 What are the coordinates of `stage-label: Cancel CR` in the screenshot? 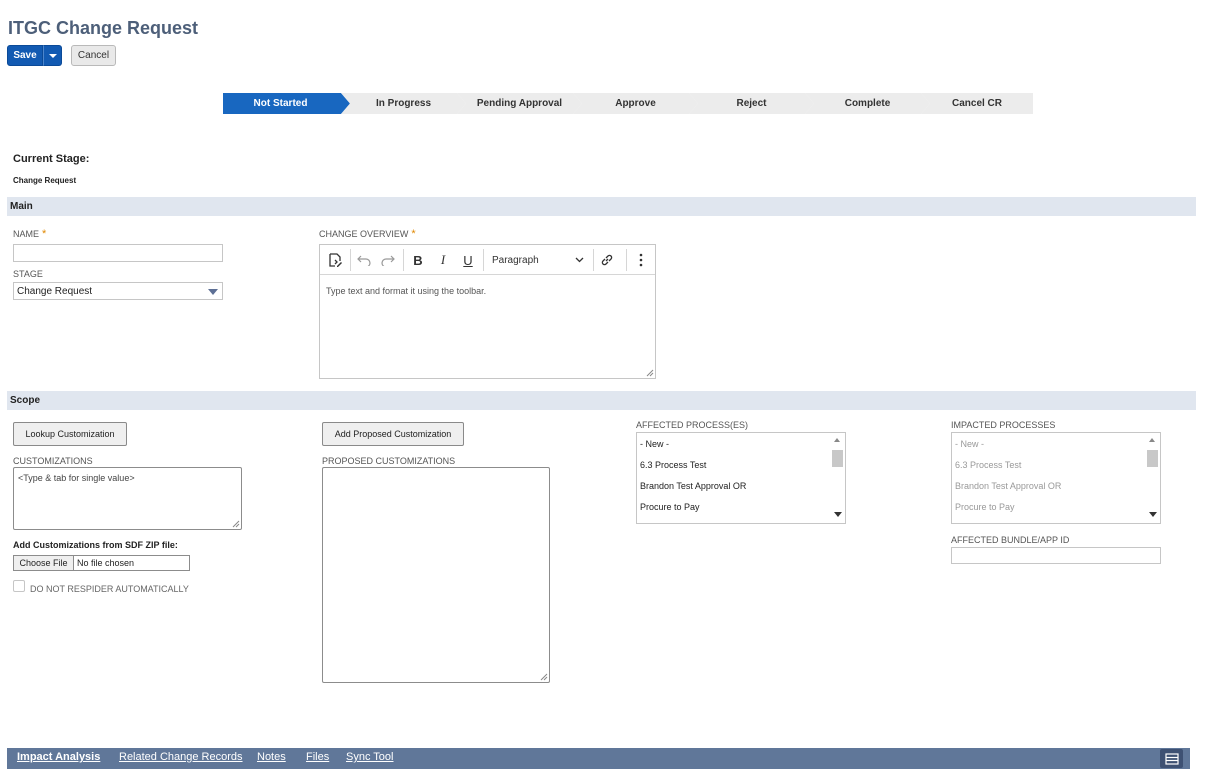 It's located at (976, 103).